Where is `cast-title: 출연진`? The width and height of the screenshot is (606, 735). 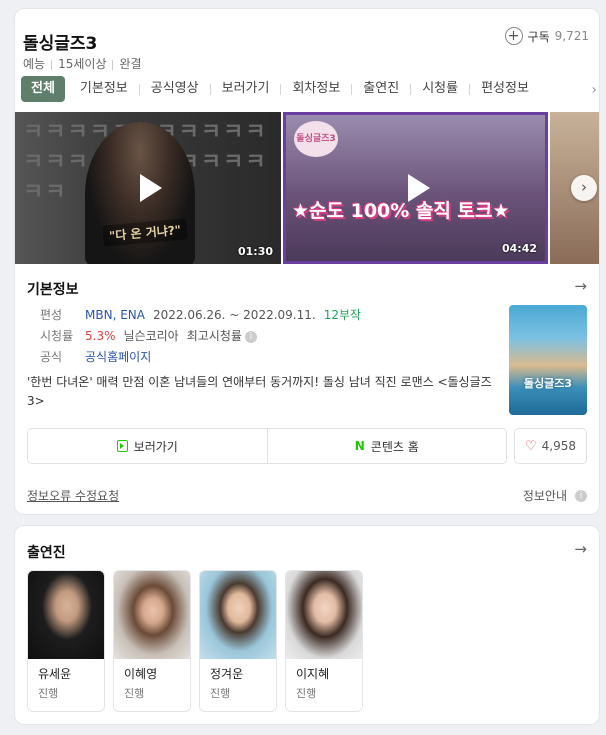 cast-title: 출연진 is located at coordinates (46, 553).